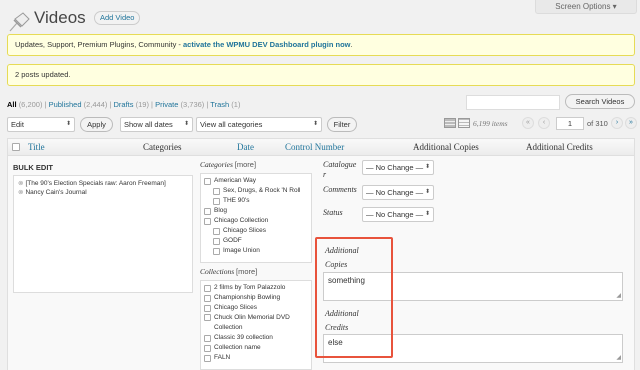  What do you see at coordinates (162, 147) in the screenshot?
I see `column-categories: Categories` at bounding box center [162, 147].